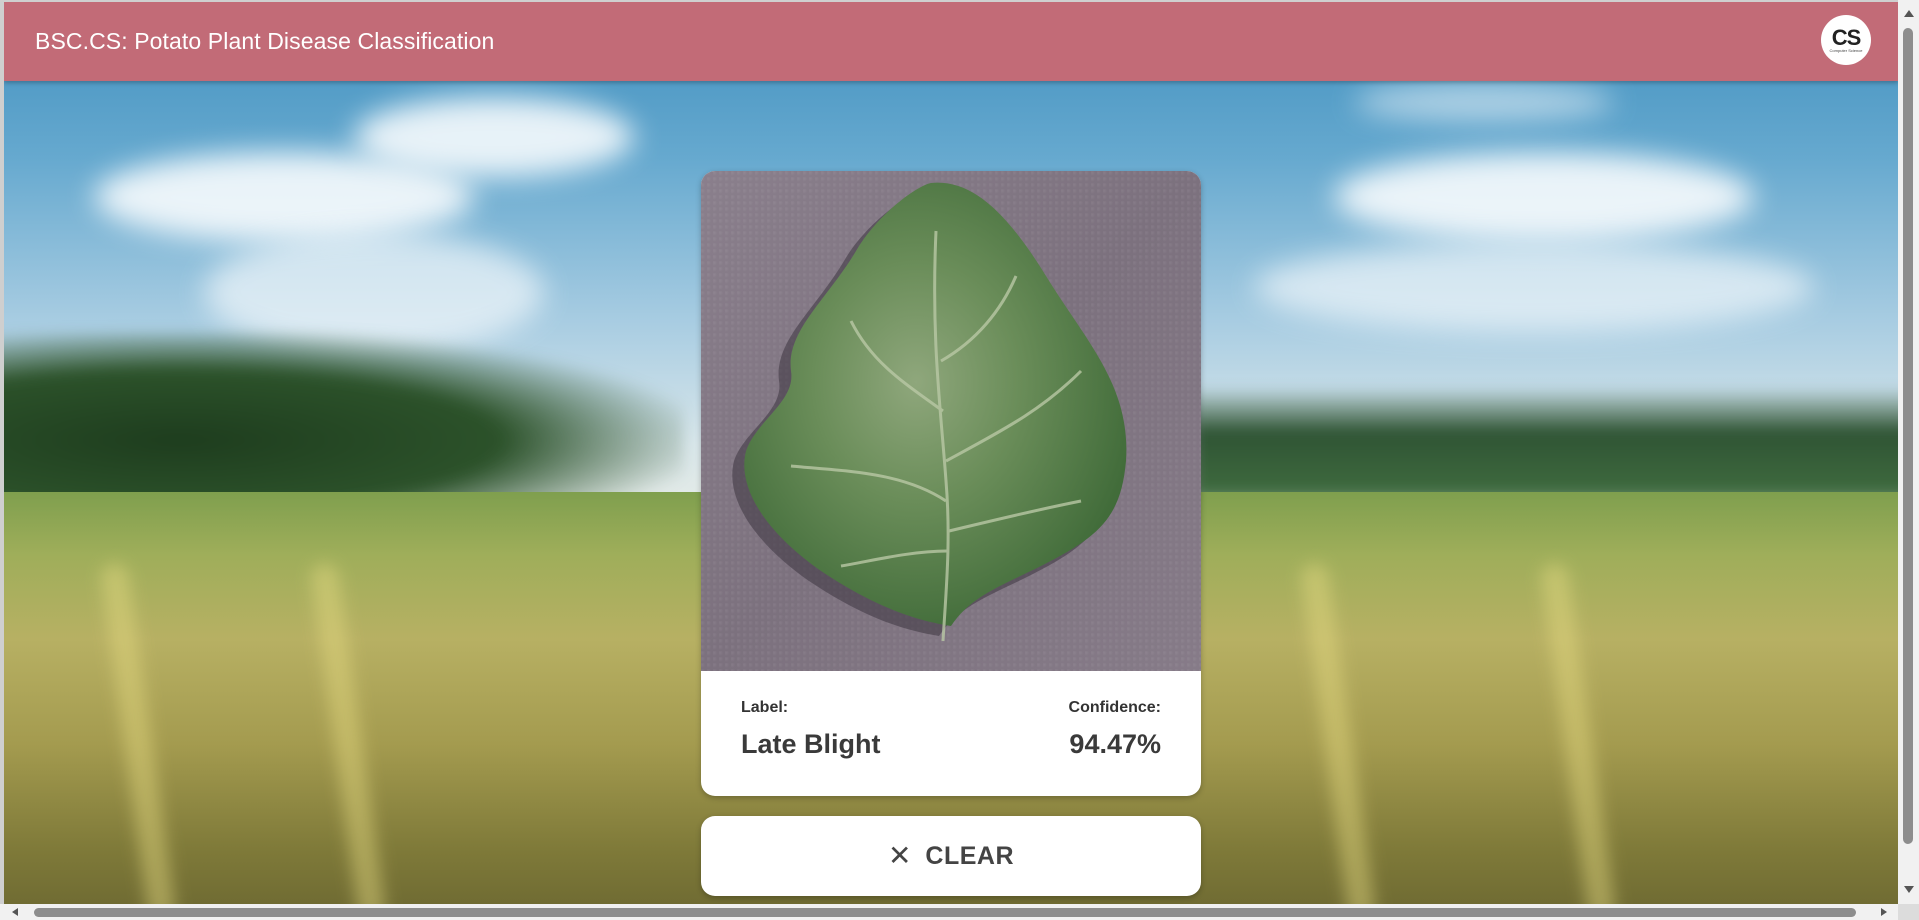 Image resolution: width=1919 pixels, height=920 pixels. I want to click on scroll-right-arrow-icon, so click(1884, 912).